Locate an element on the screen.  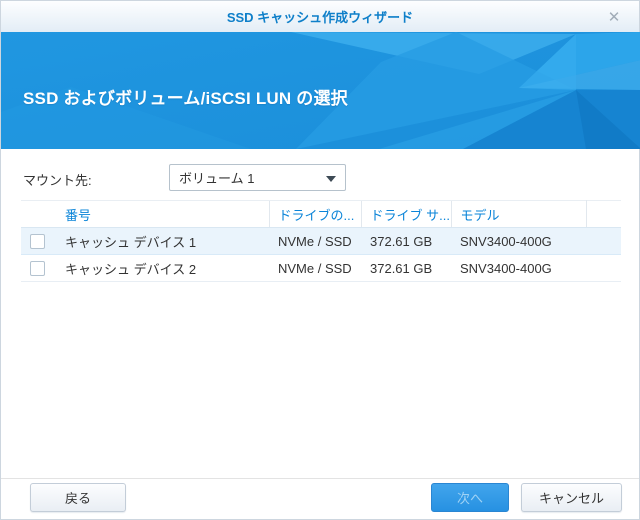
header-number: 番号 is located at coordinates (162, 214).